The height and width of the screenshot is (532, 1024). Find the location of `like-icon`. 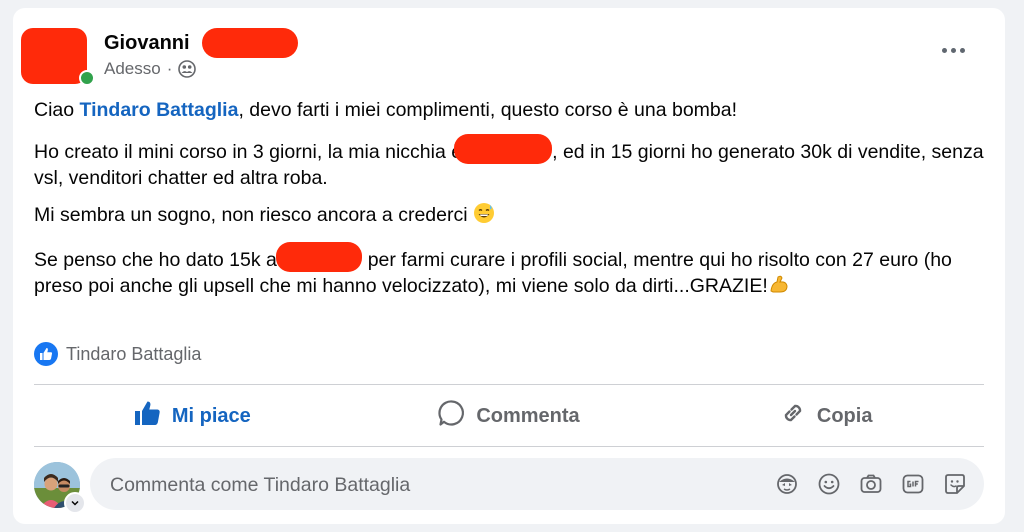

like-icon is located at coordinates (46, 354).